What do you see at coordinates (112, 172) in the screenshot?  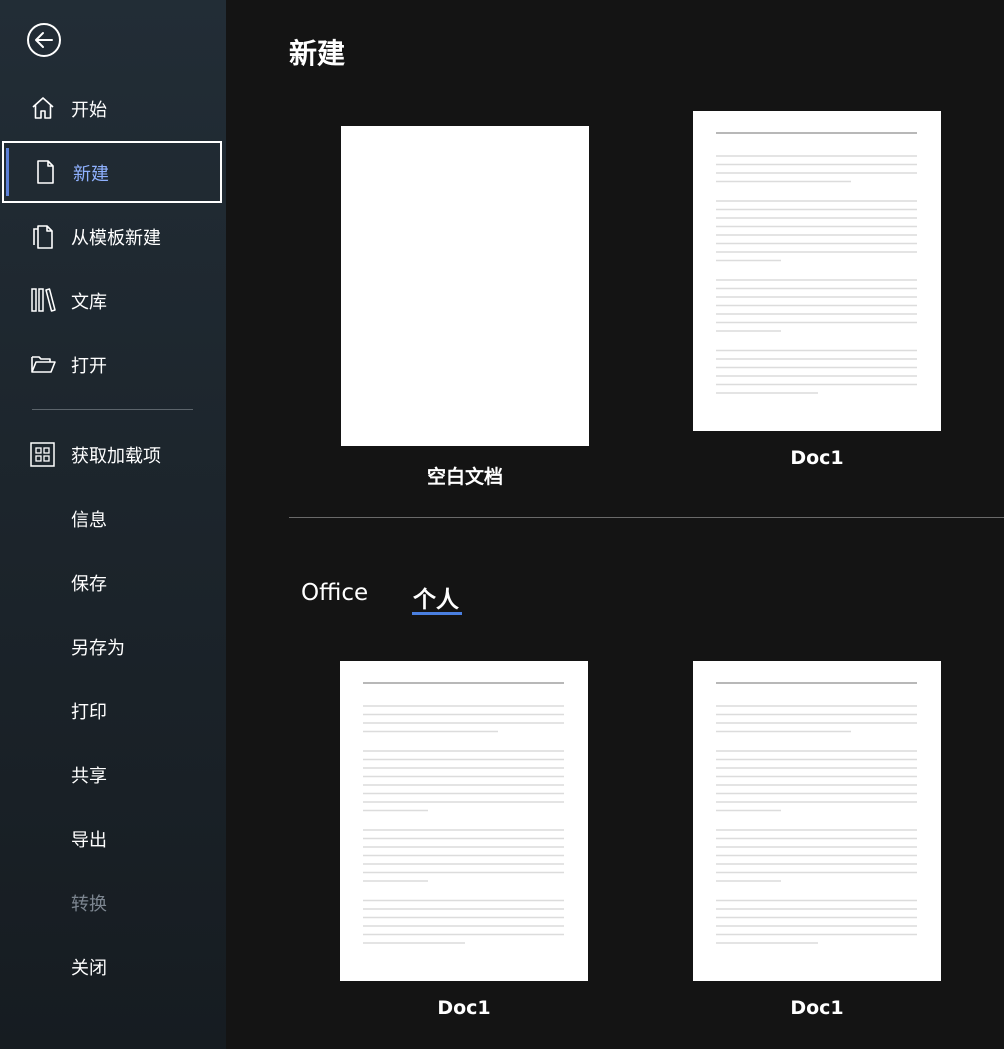 I see `sidebar-item-new: 新建` at bounding box center [112, 172].